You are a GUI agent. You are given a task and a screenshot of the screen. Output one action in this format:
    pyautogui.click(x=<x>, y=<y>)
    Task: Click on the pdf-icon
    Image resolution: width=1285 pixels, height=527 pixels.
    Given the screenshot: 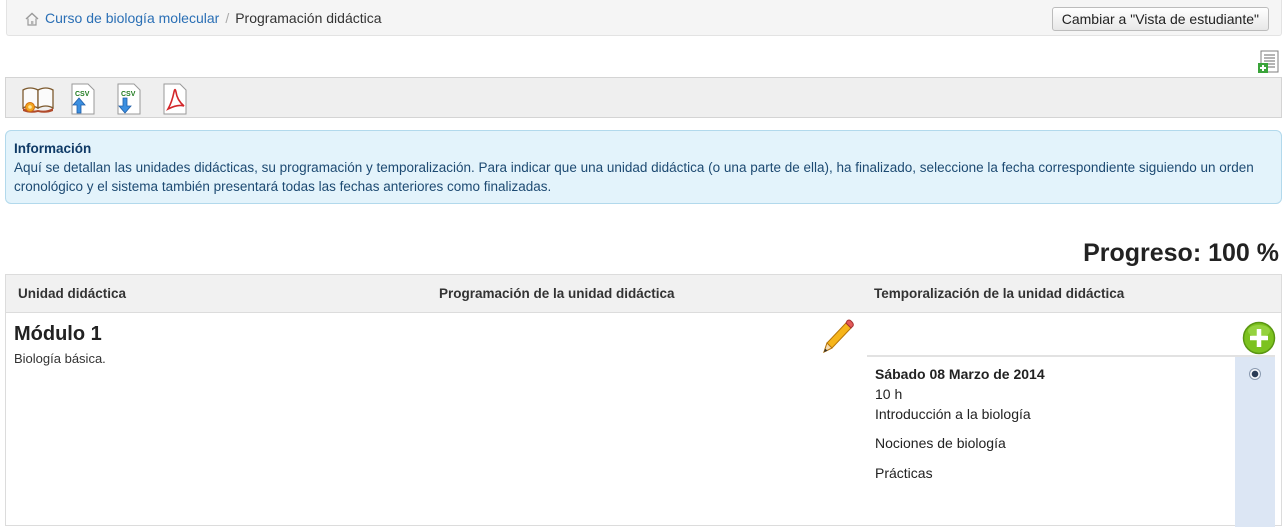 What is the action you would take?
    pyautogui.click(x=175, y=99)
    